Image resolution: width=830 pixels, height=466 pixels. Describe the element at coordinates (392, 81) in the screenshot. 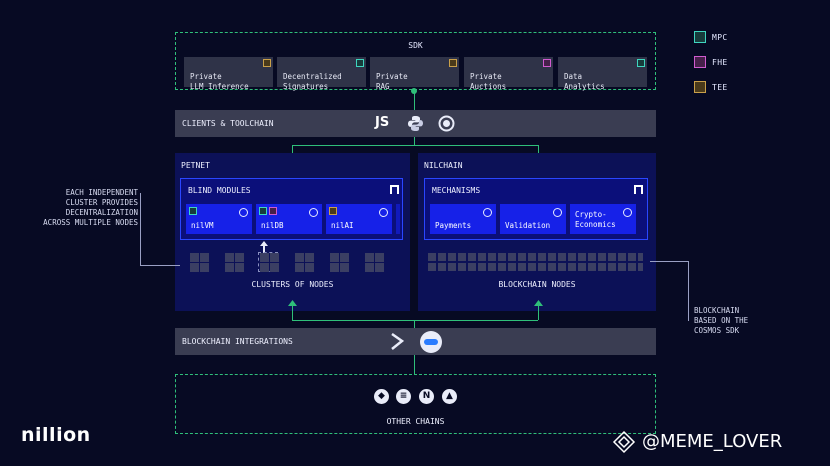

I see `sdk-card-label: Private RAG` at that location.